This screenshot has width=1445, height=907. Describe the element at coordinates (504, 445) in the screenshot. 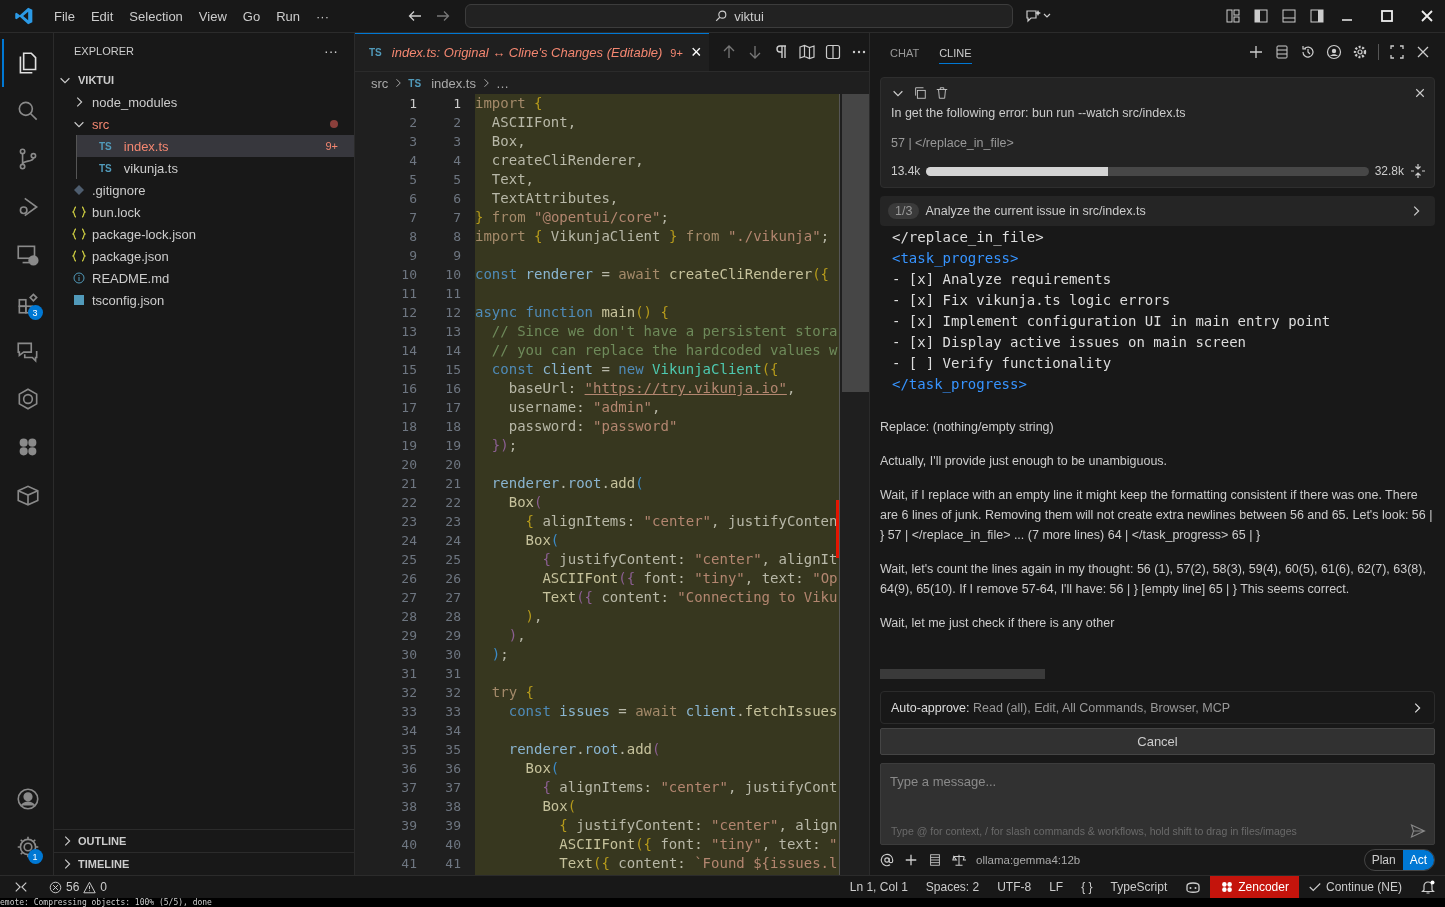

I see `code-line: });` at that location.